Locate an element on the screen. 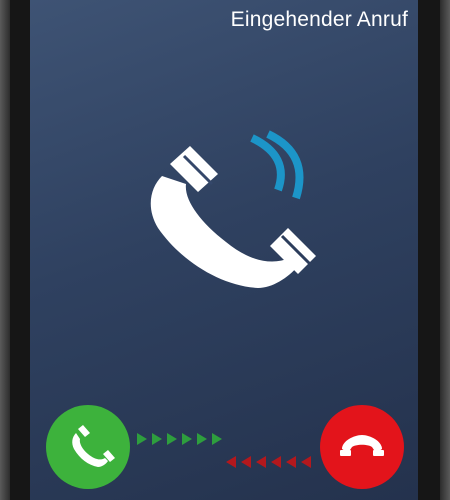 The width and height of the screenshot is (450, 500). swipe-left-arrows is located at coordinates (274, 462).